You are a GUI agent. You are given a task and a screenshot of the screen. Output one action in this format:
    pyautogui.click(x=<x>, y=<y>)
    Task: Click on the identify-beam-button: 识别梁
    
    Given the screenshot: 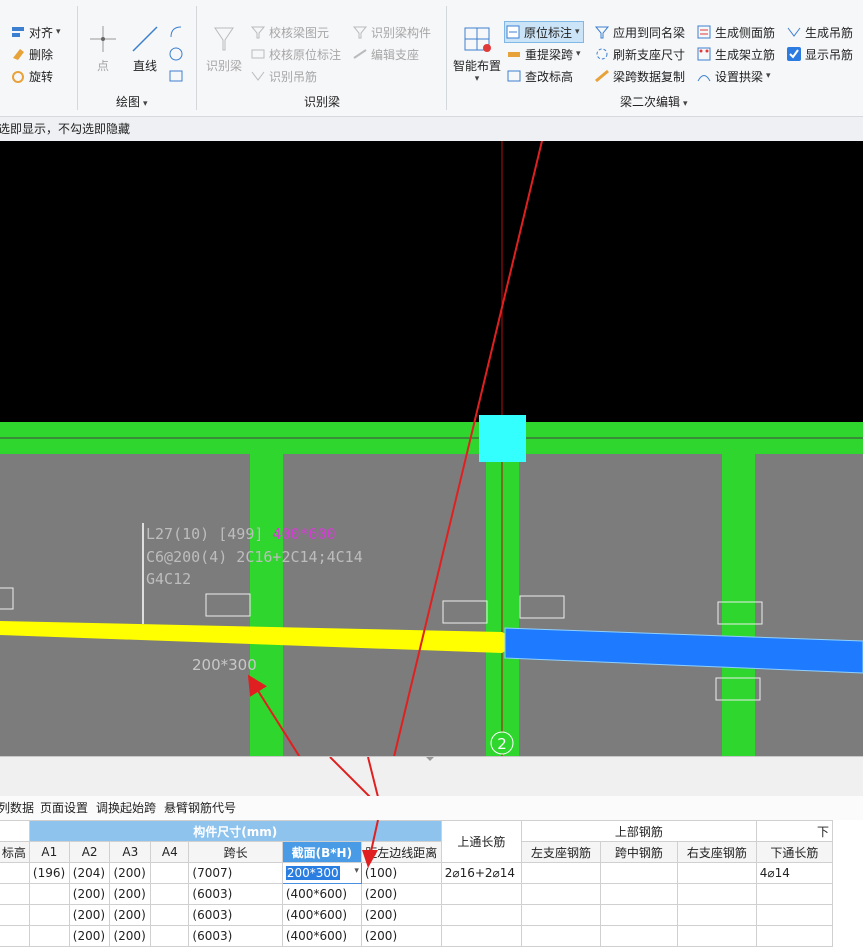 What is the action you would take?
    pyautogui.click(x=224, y=49)
    